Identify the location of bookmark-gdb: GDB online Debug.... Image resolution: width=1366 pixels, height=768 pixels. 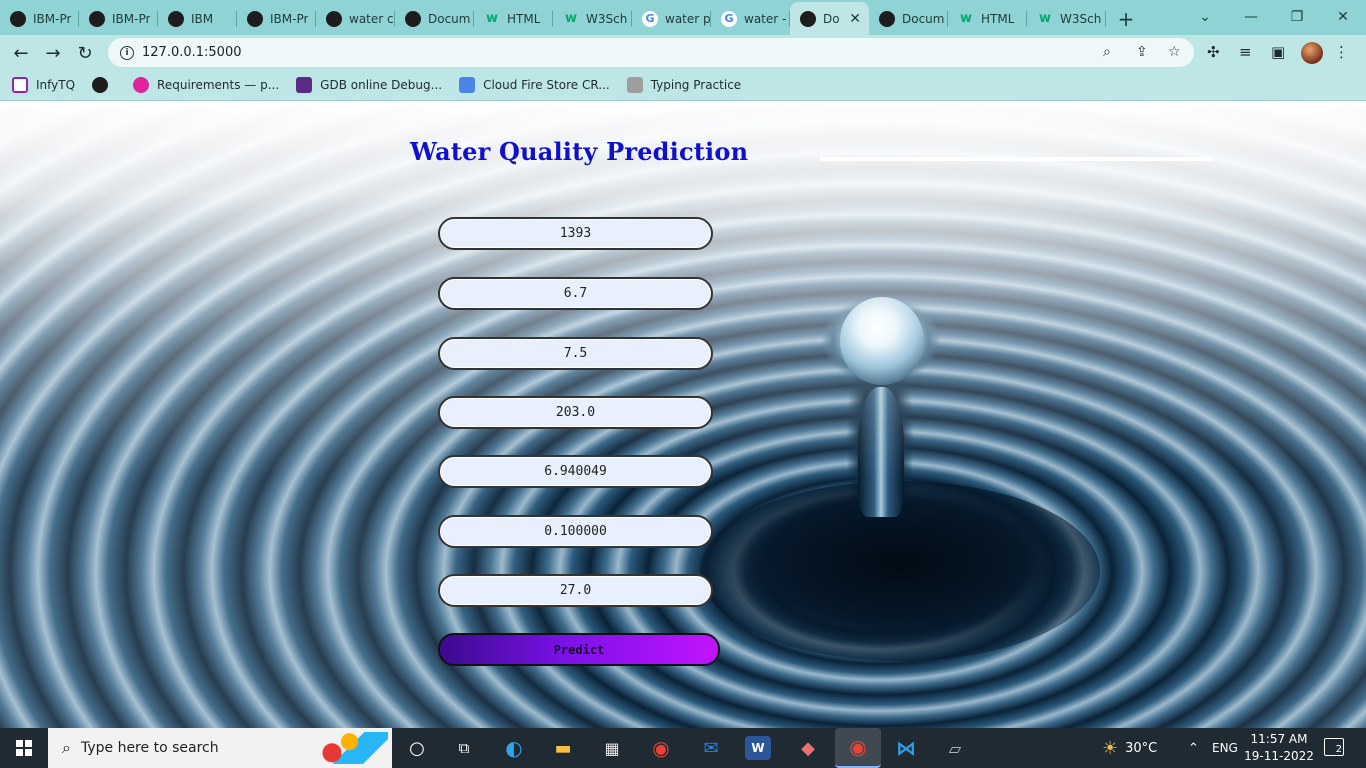
(369, 85).